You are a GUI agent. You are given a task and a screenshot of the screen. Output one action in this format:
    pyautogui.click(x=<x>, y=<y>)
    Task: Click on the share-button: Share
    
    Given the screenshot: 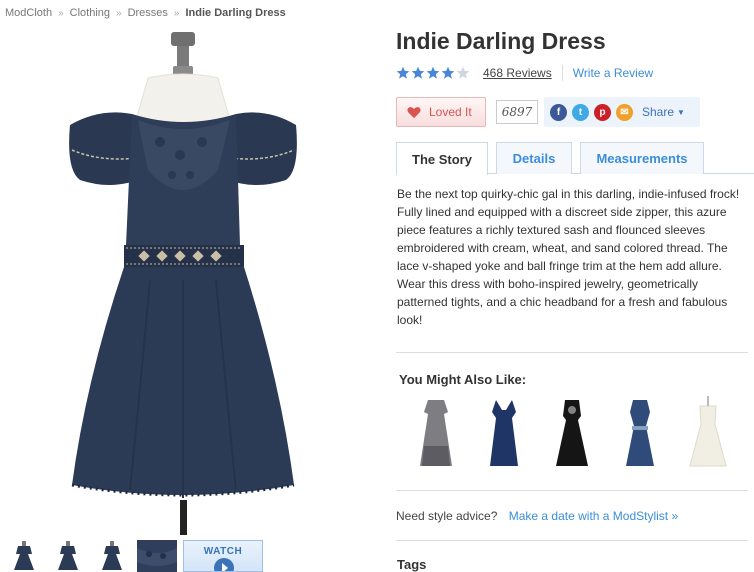 What is the action you would take?
    pyautogui.click(x=658, y=112)
    